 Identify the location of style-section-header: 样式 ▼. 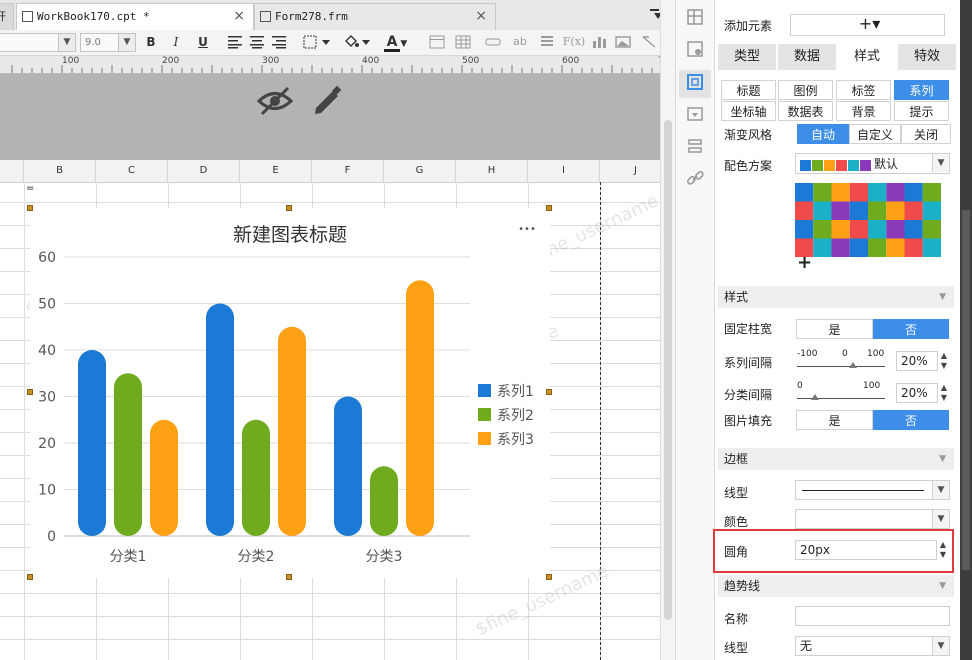
(836, 297).